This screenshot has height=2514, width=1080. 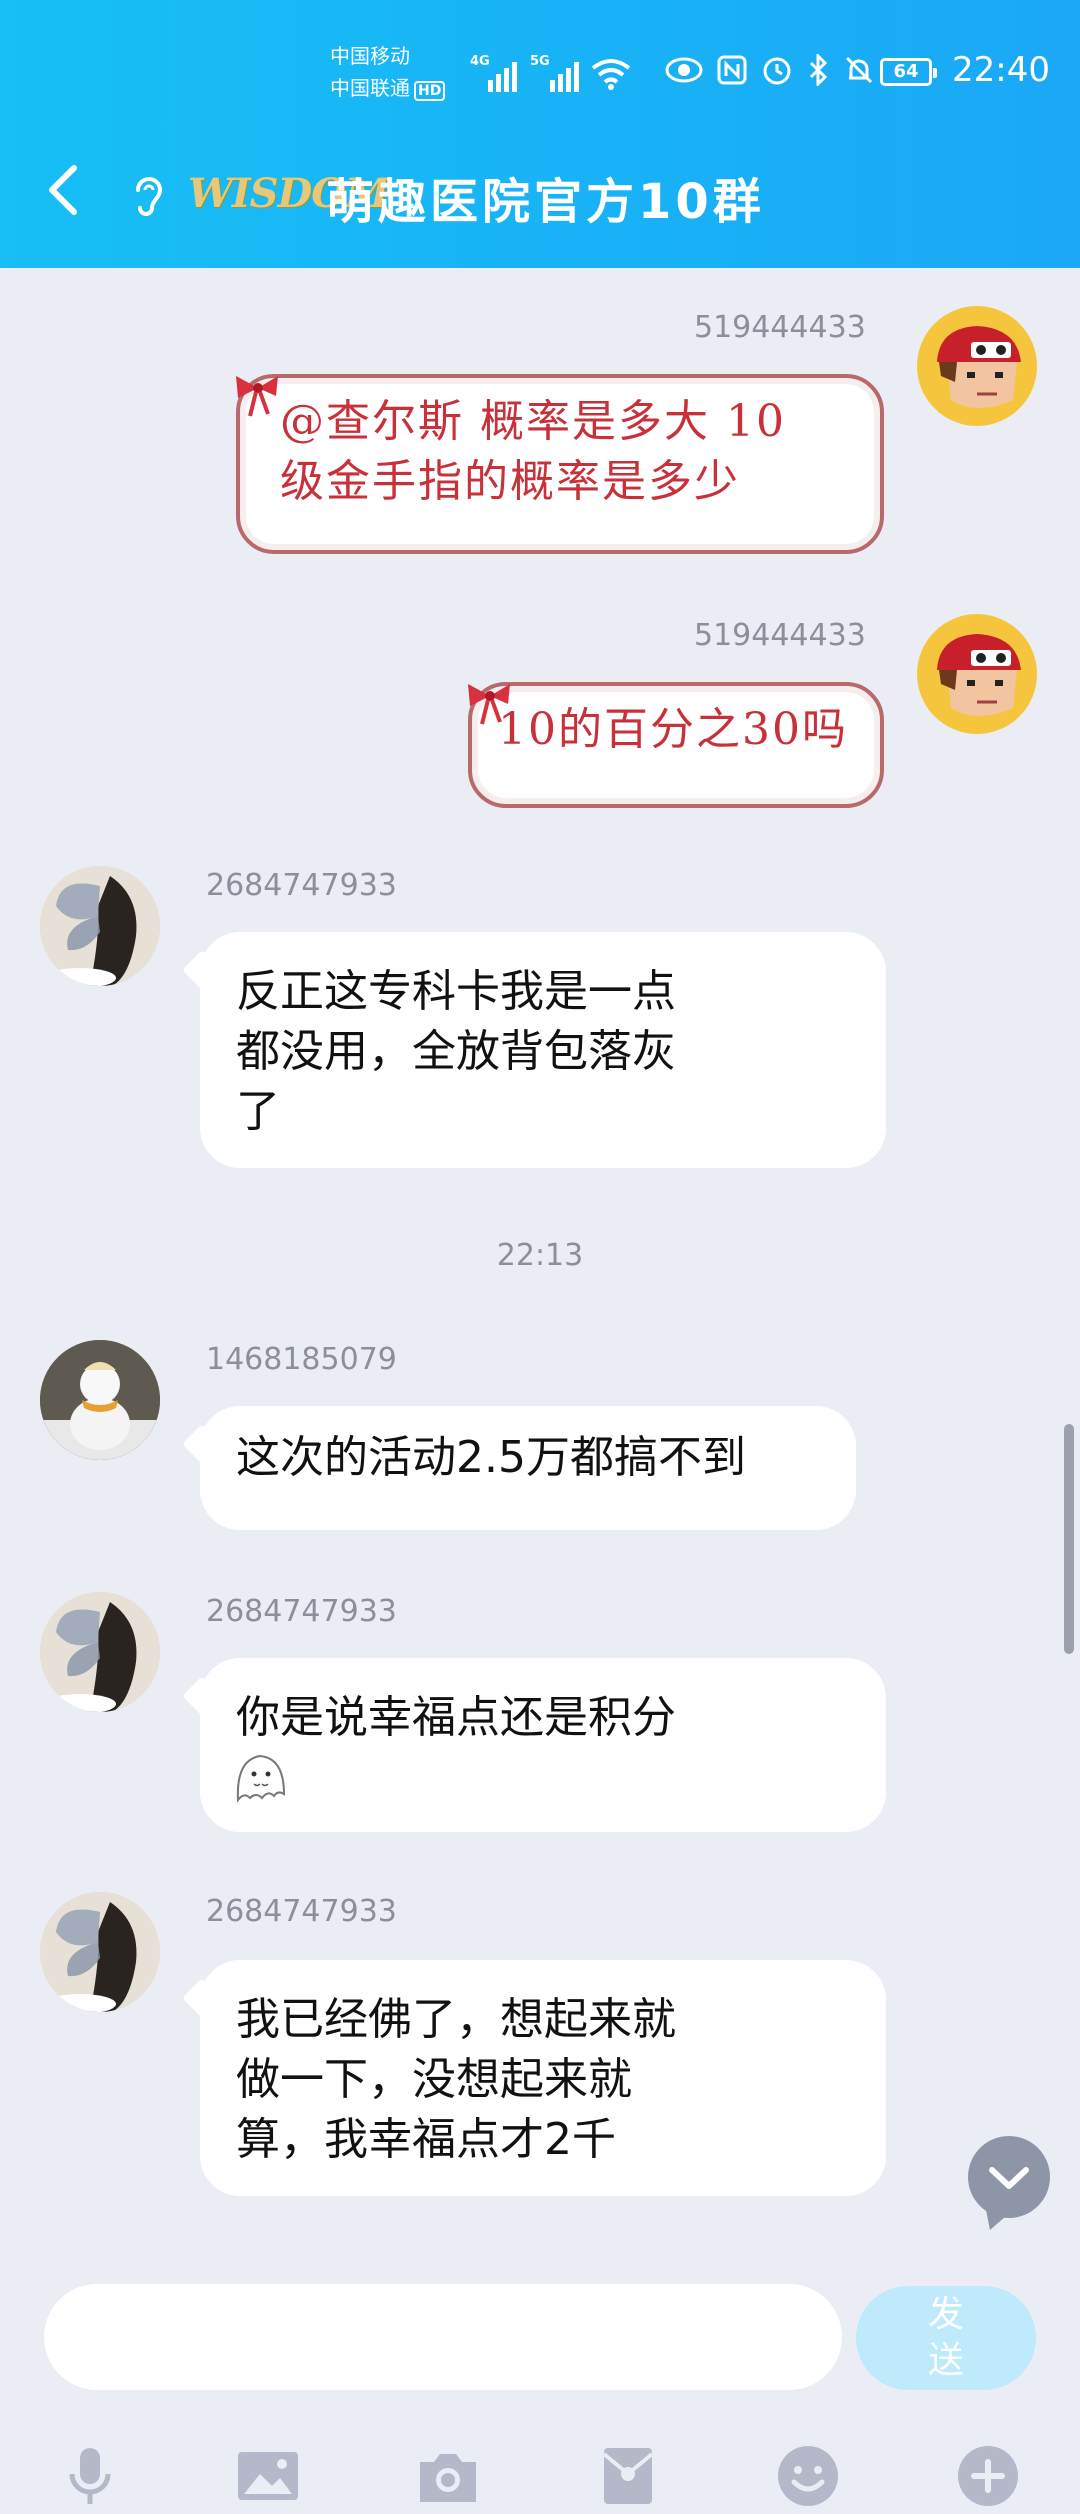 I want to click on message-text: 算，我幸福点才2千, so click(x=426, y=2139).